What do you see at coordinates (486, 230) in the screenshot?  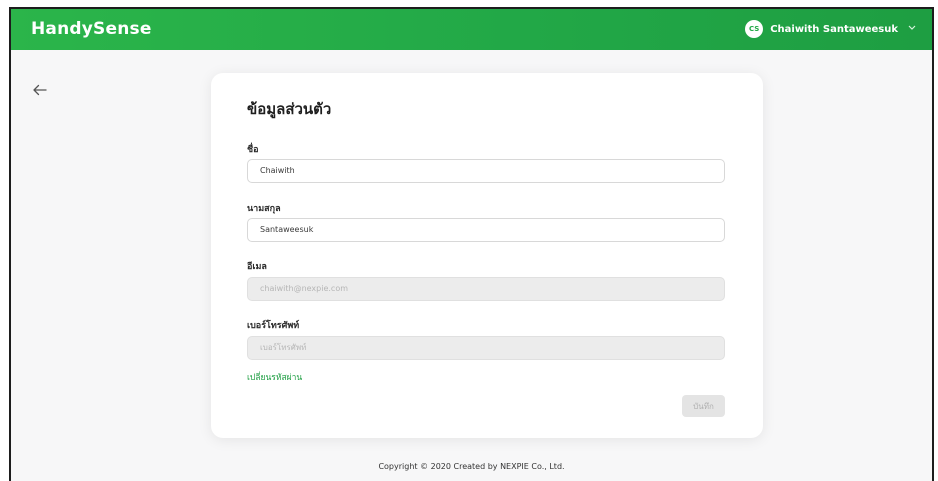 I see `last-name-field: Santaweesuk` at bounding box center [486, 230].